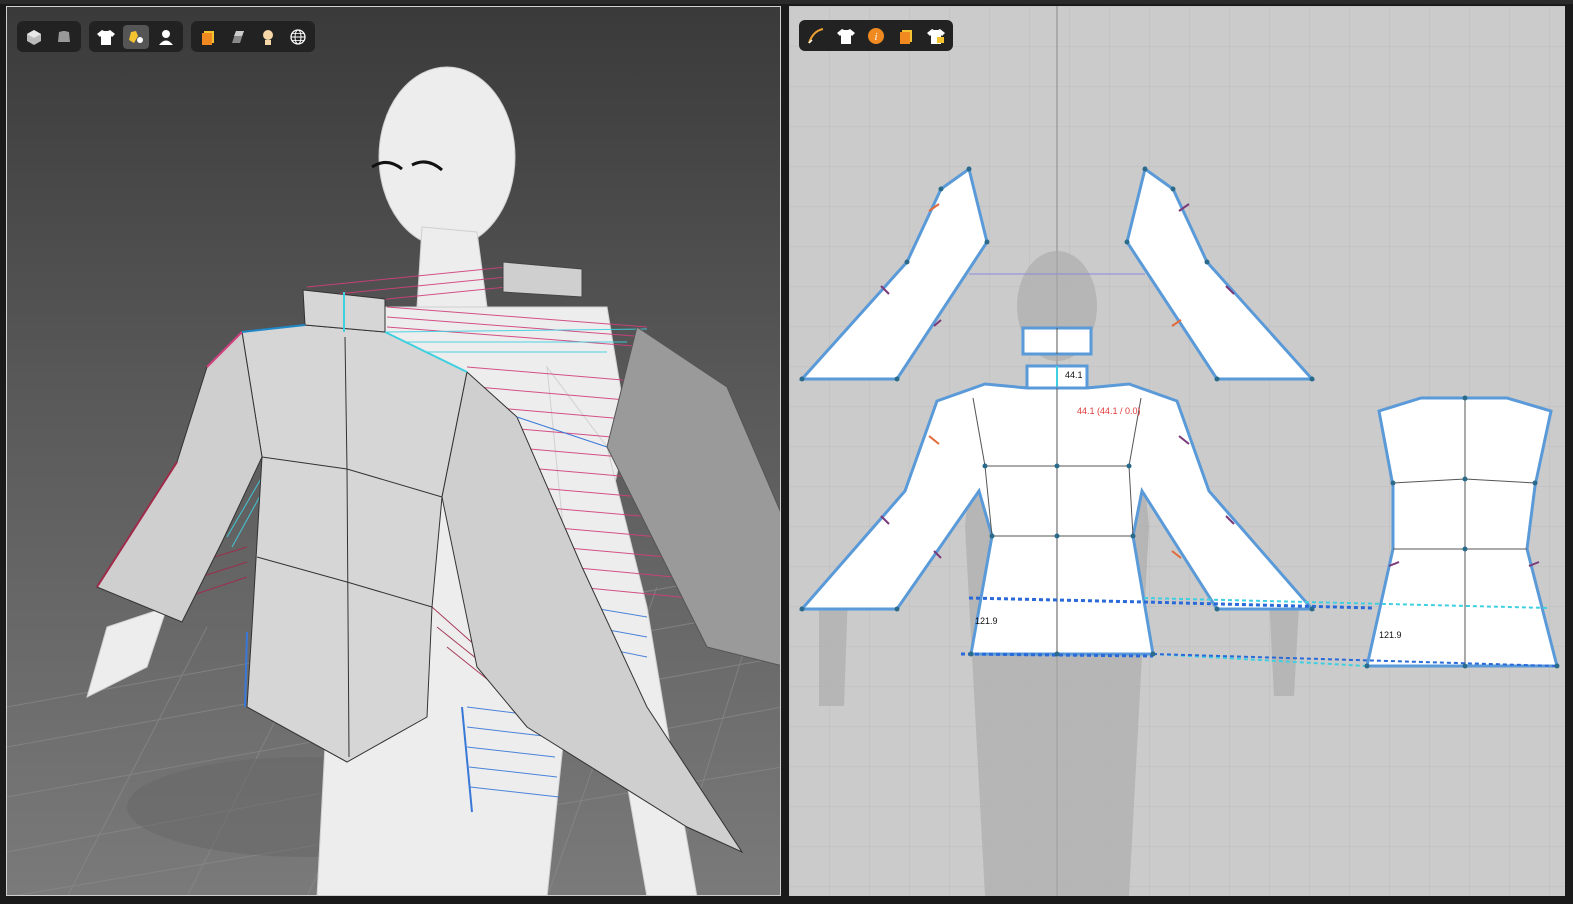 This screenshot has height=904, width=1573. I want to click on toolbar-2d: i, so click(876, 35).